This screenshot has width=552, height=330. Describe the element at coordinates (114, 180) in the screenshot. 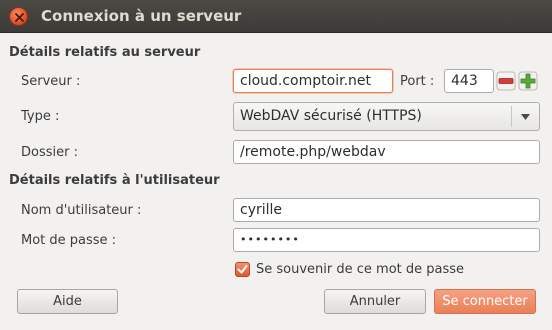

I see `user-section-heading: Détails relatifs à l'utilisateur` at that location.